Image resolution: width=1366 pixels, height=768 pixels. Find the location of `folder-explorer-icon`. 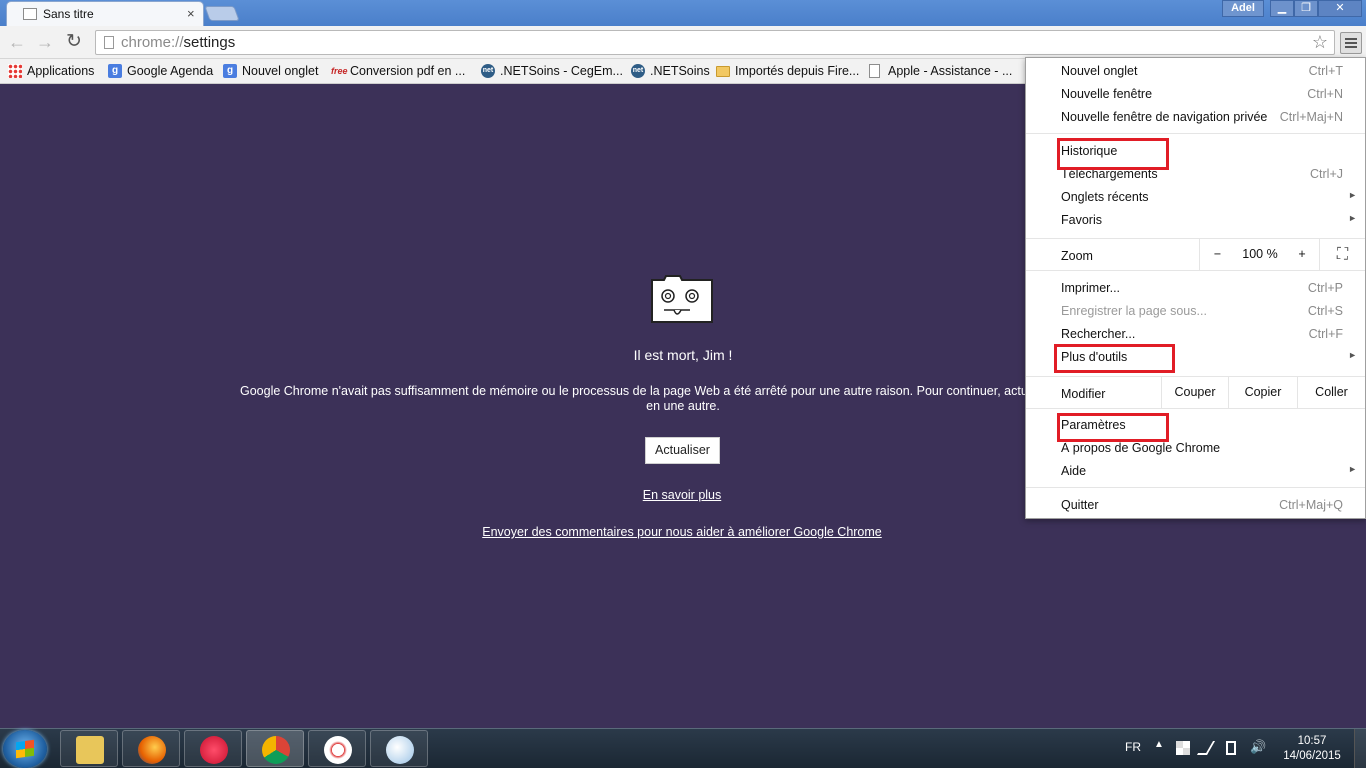

folder-explorer-icon is located at coordinates (90, 750).